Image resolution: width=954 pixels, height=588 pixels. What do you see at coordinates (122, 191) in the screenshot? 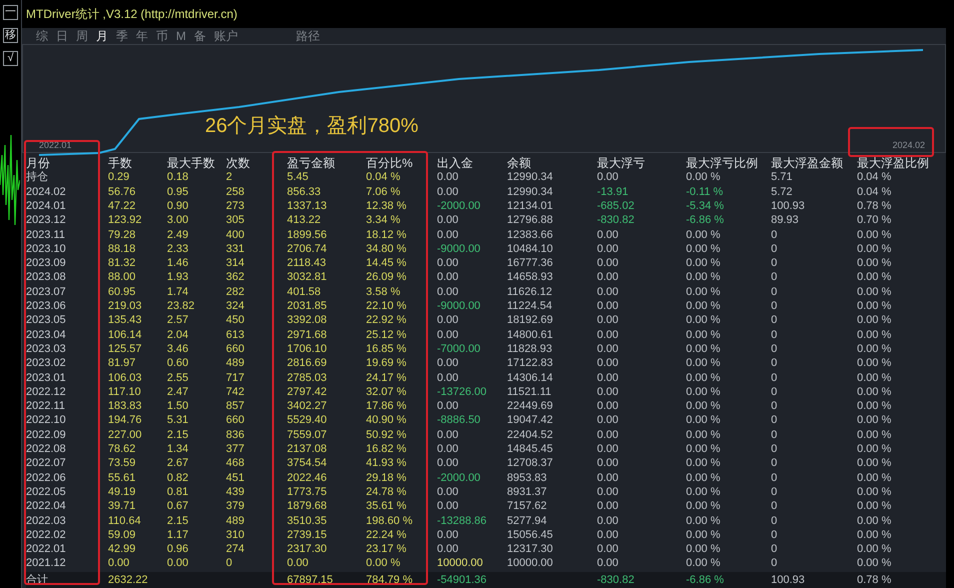
I see `table-cell-text: 56.76` at bounding box center [122, 191].